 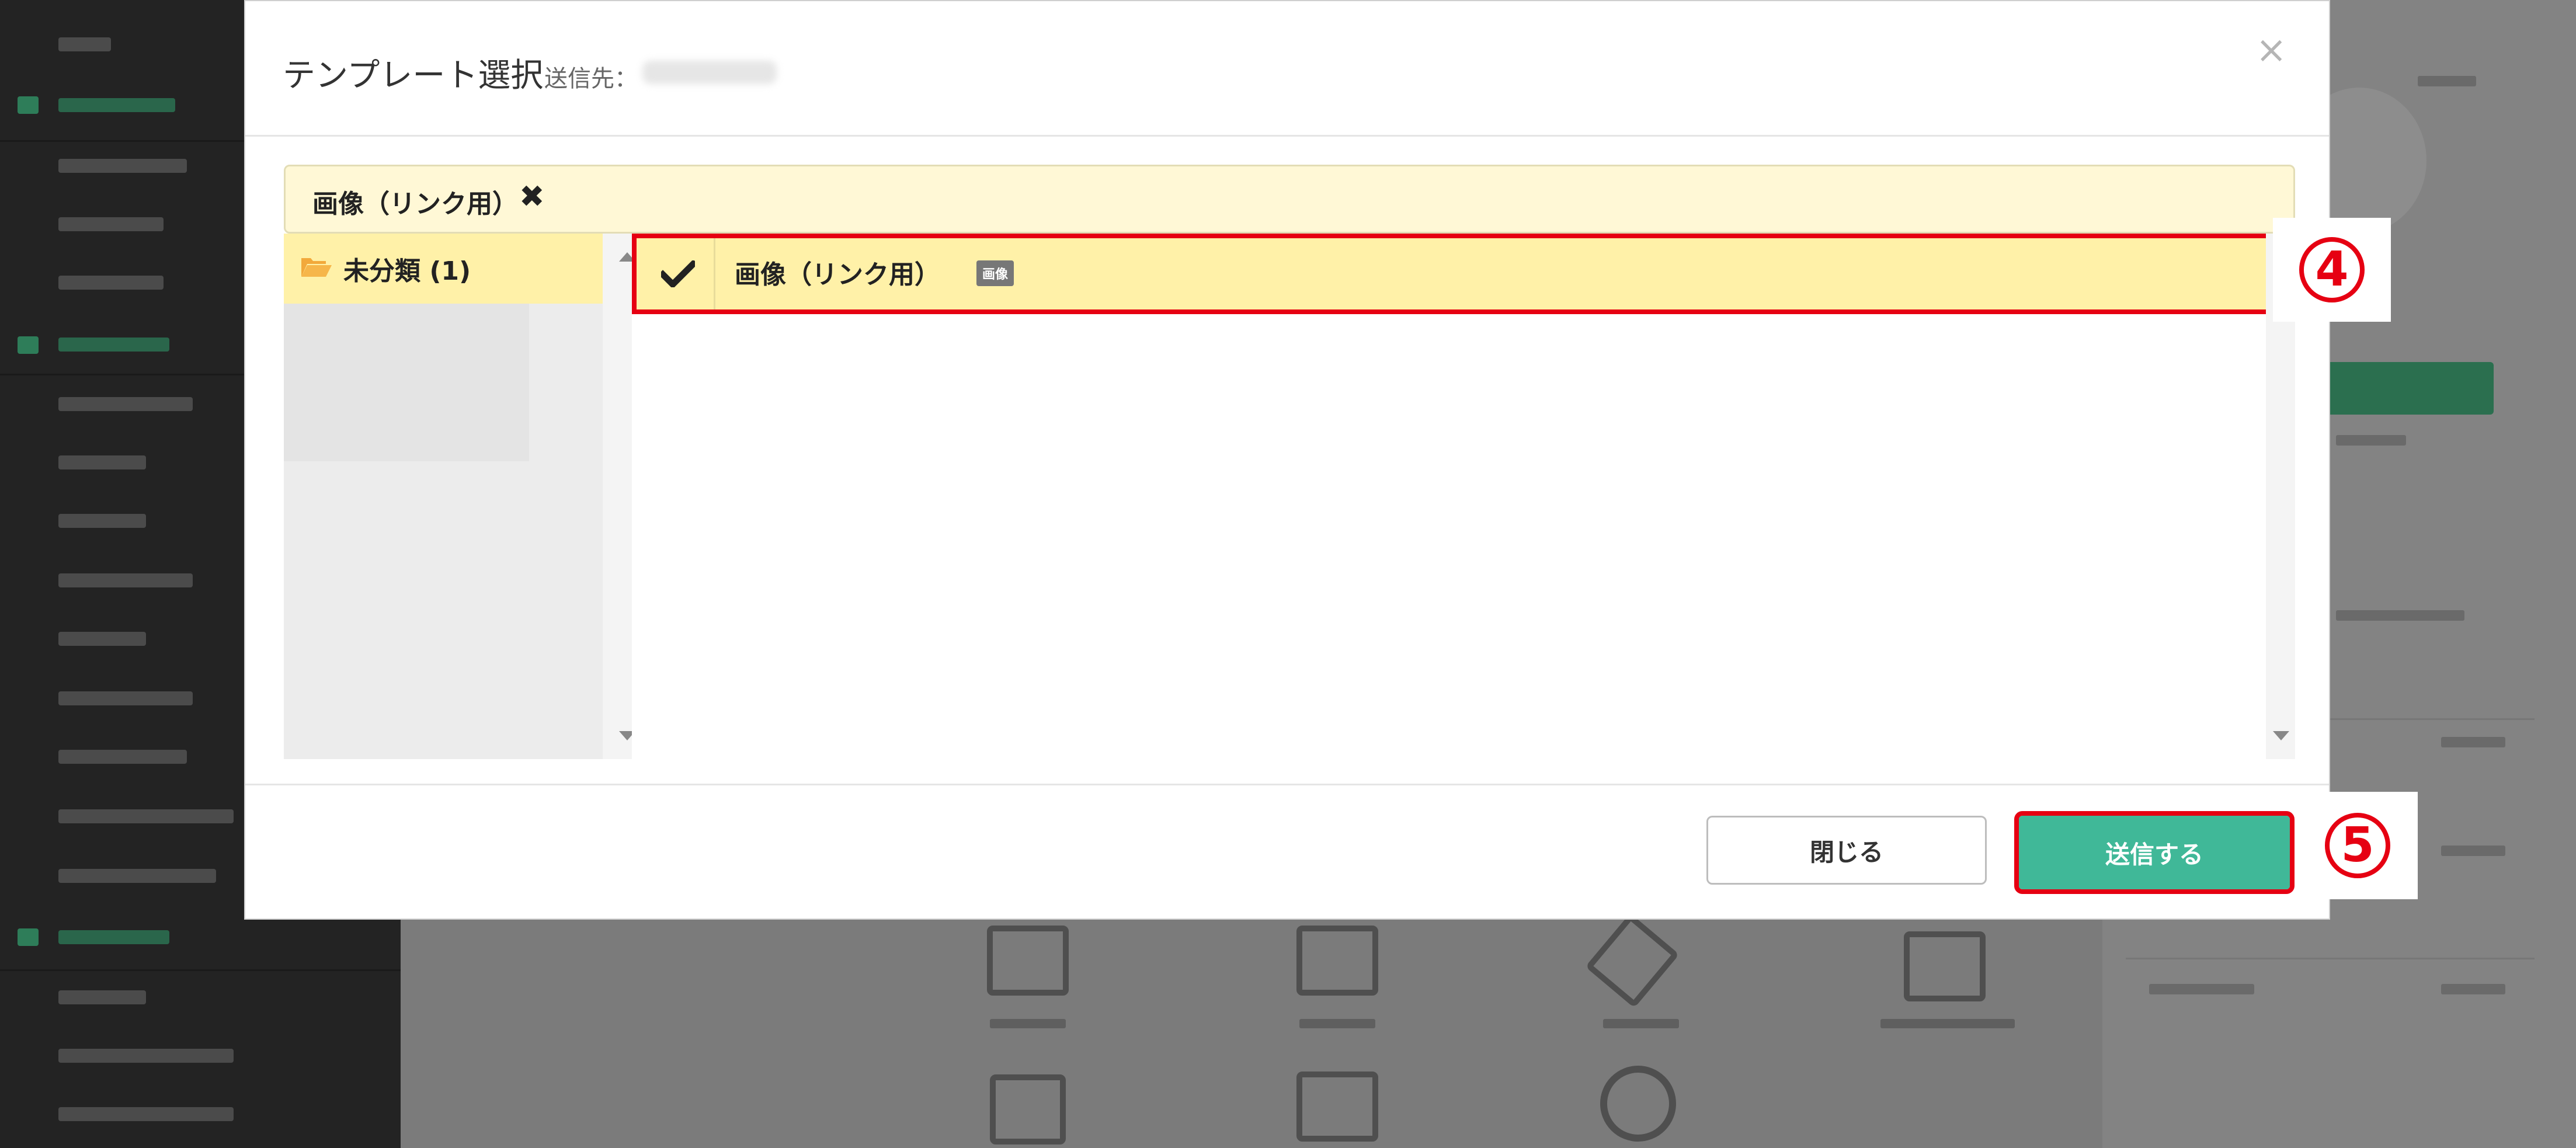 What do you see at coordinates (1337, 1107) in the screenshot?
I see `bg-edit-icon` at bounding box center [1337, 1107].